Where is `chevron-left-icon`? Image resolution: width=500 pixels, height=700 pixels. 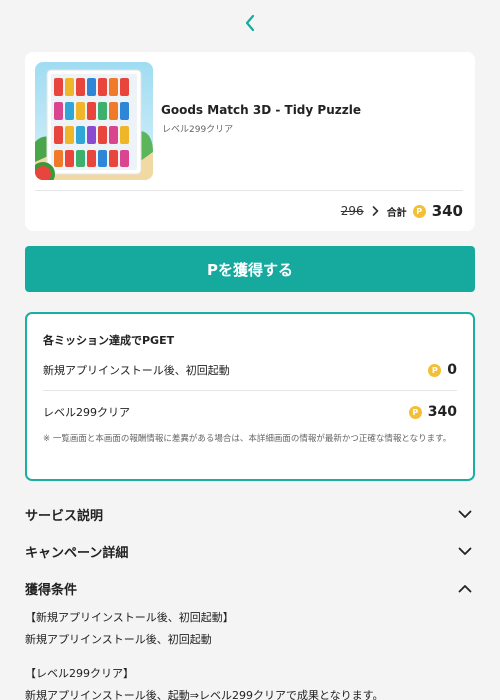
chevron-left-icon is located at coordinates (250, 23).